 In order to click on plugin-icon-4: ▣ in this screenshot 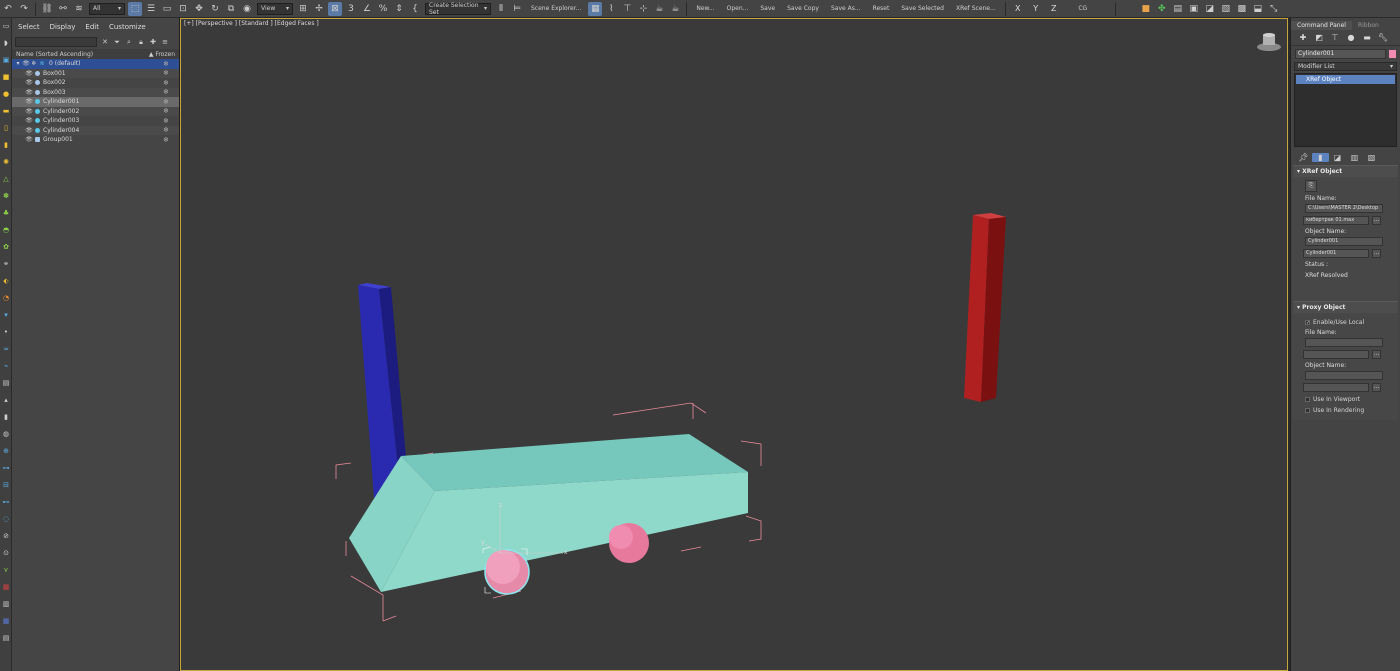, I will do `click(1194, 9)`.